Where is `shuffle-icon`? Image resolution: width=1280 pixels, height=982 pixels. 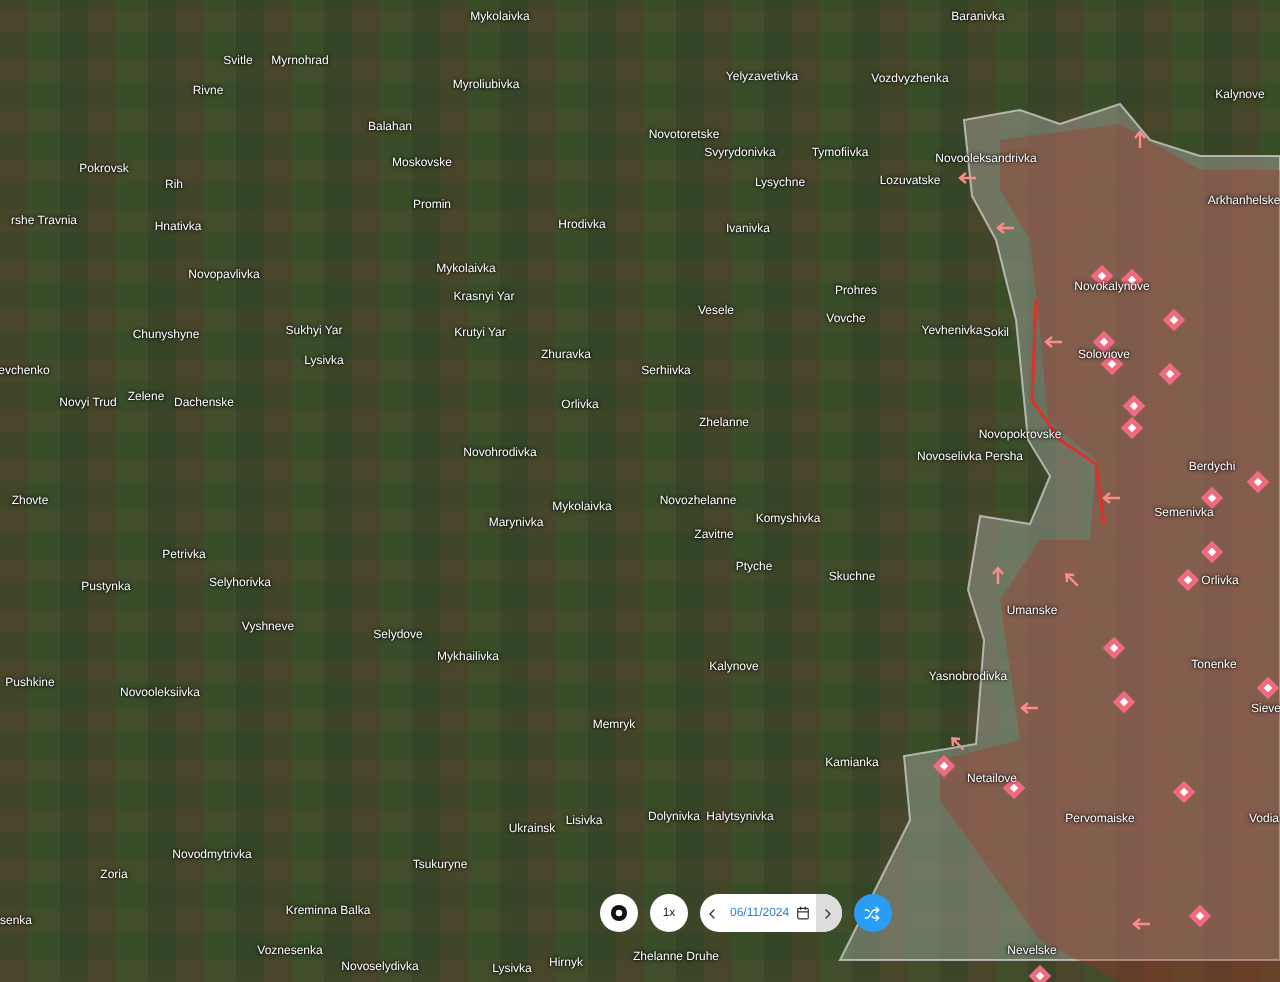
shuffle-icon is located at coordinates (872, 913).